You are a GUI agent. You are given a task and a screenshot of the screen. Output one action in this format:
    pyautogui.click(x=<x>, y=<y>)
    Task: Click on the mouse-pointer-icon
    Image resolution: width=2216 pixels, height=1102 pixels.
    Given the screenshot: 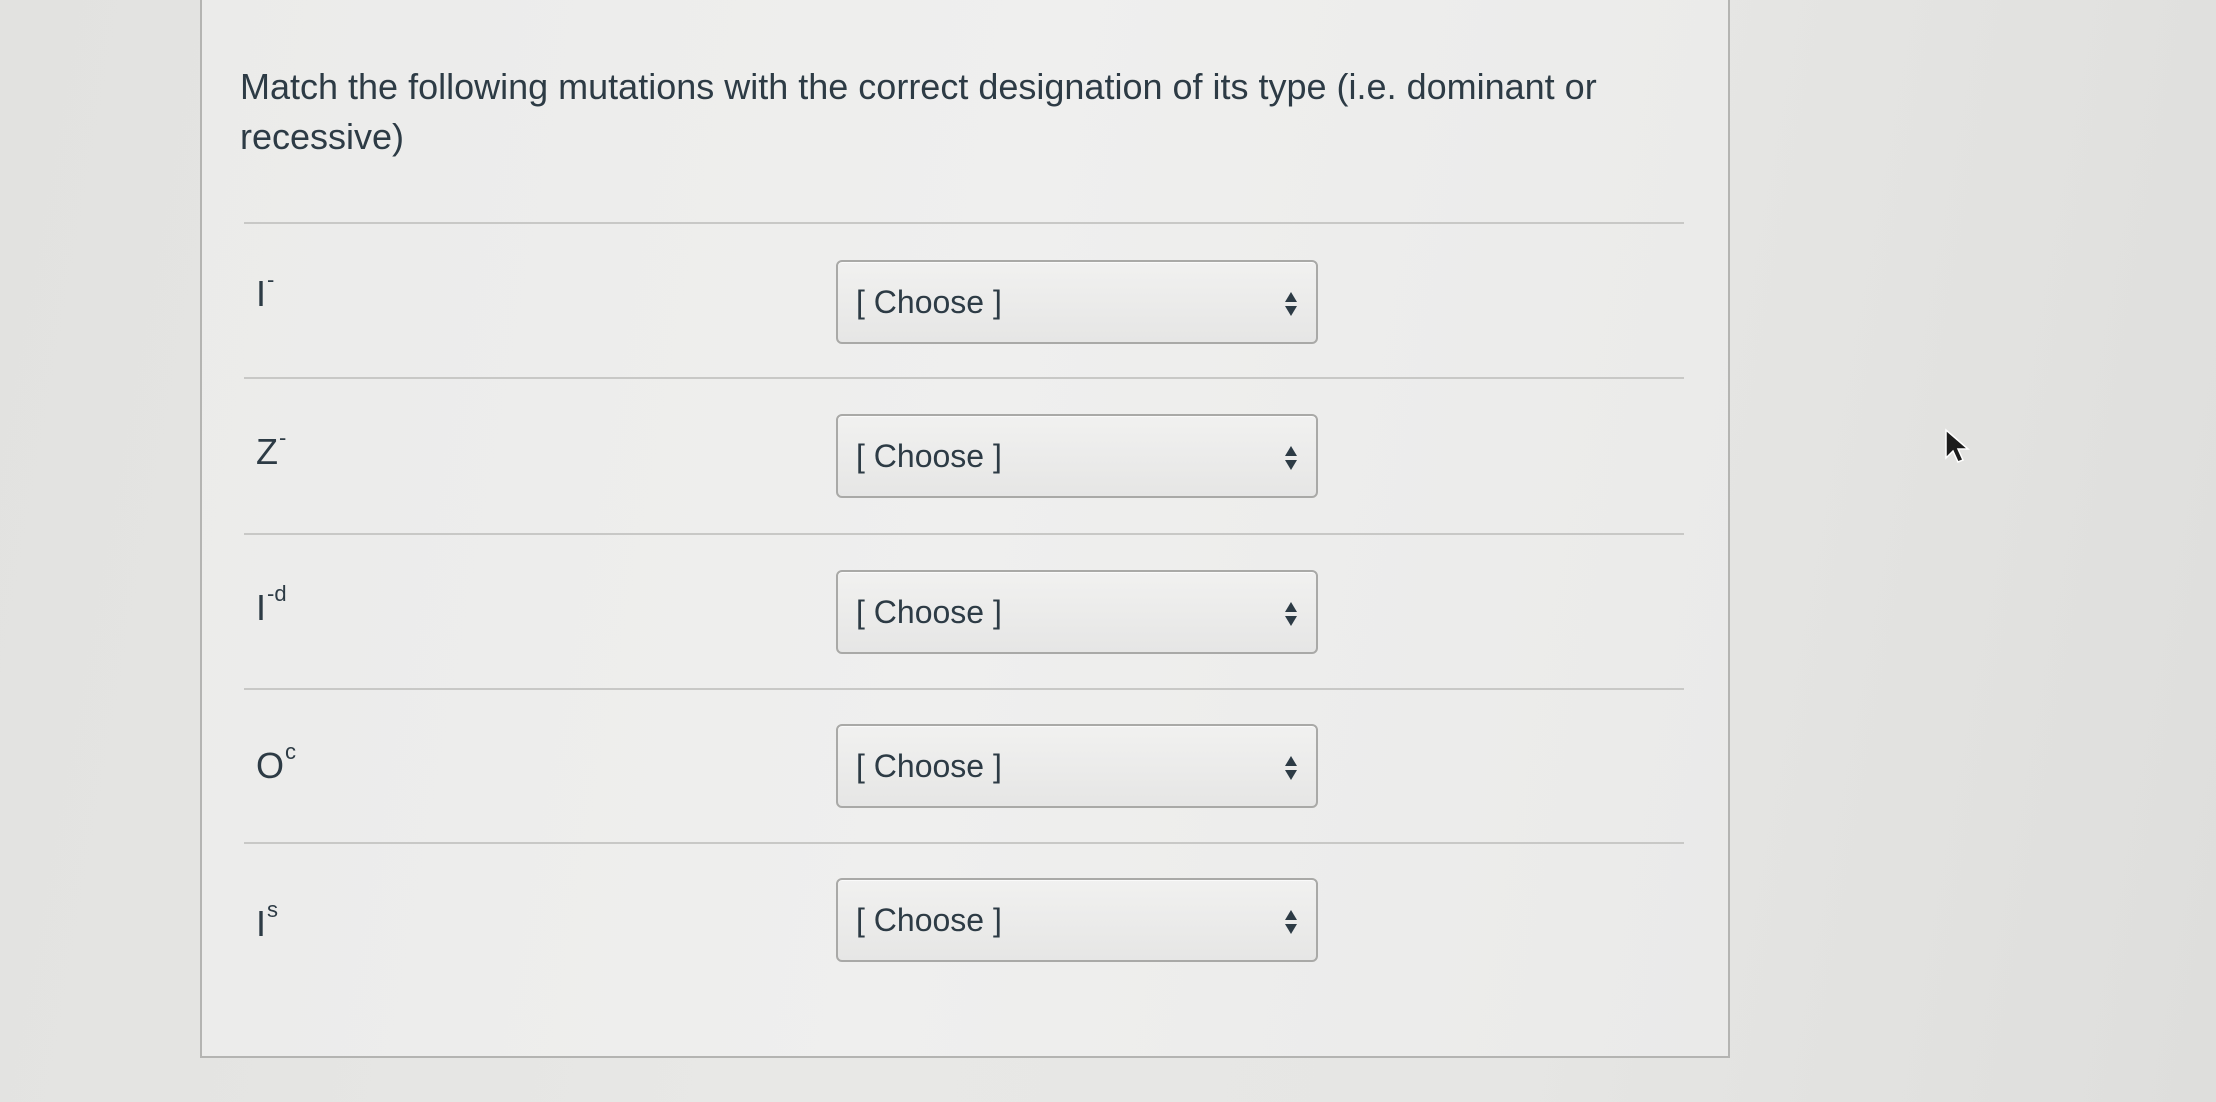 What is the action you would take?
    pyautogui.click(x=1958, y=445)
    